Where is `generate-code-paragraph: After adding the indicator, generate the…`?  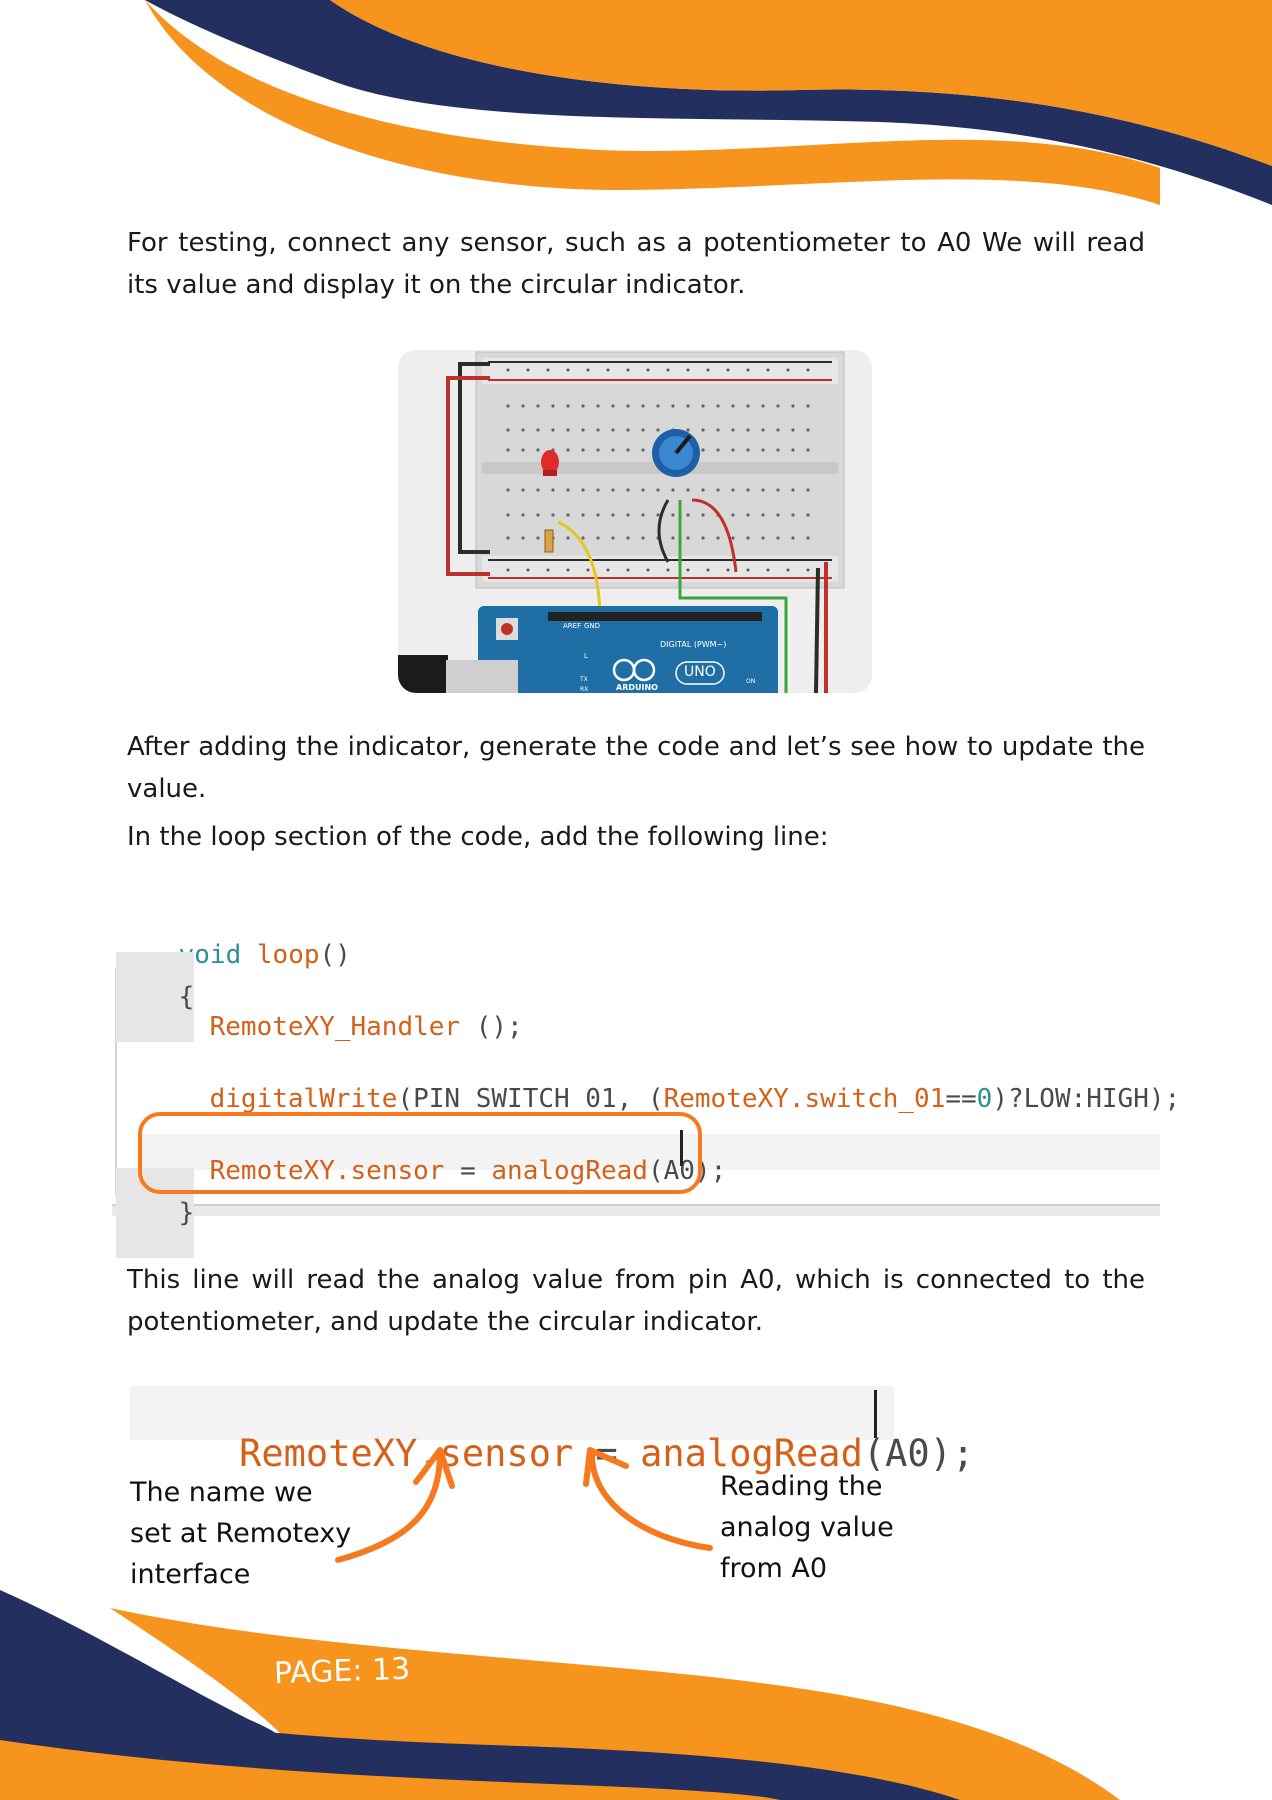
generate-code-paragraph: After adding the indicator, generate the… is located at coordinates (636, 768).